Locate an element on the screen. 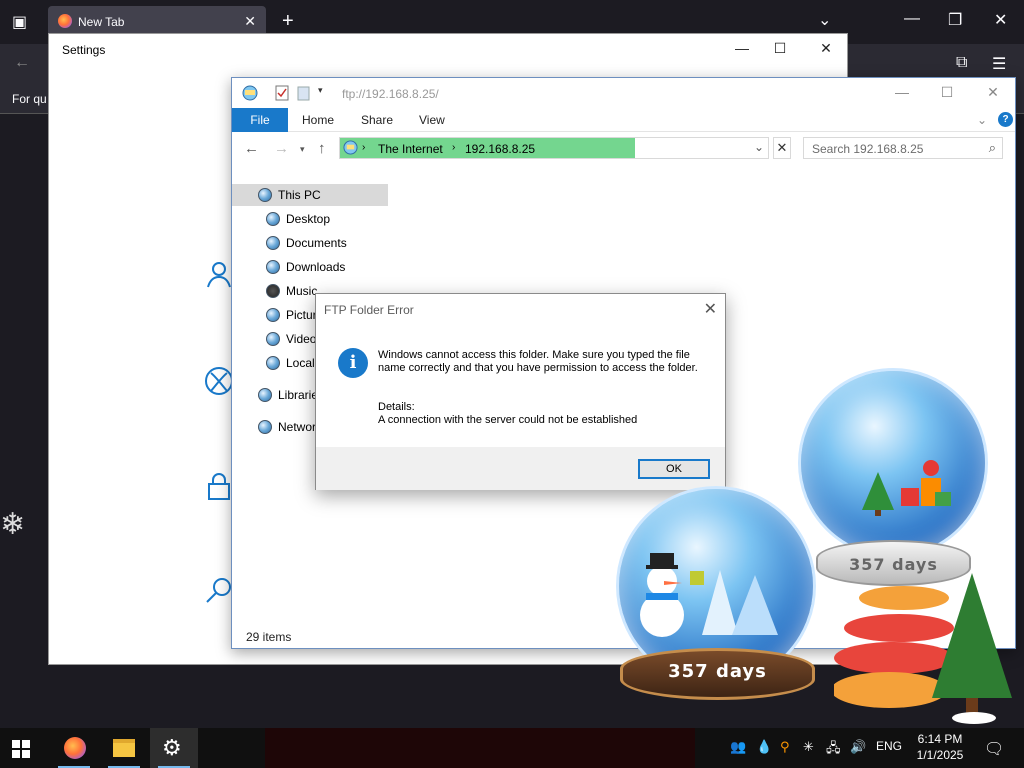 This screenshot has width=1024, height=768. address-bar: › The Internet › 192.168.8.25 ⌄ is located at coordinates (554, 148).